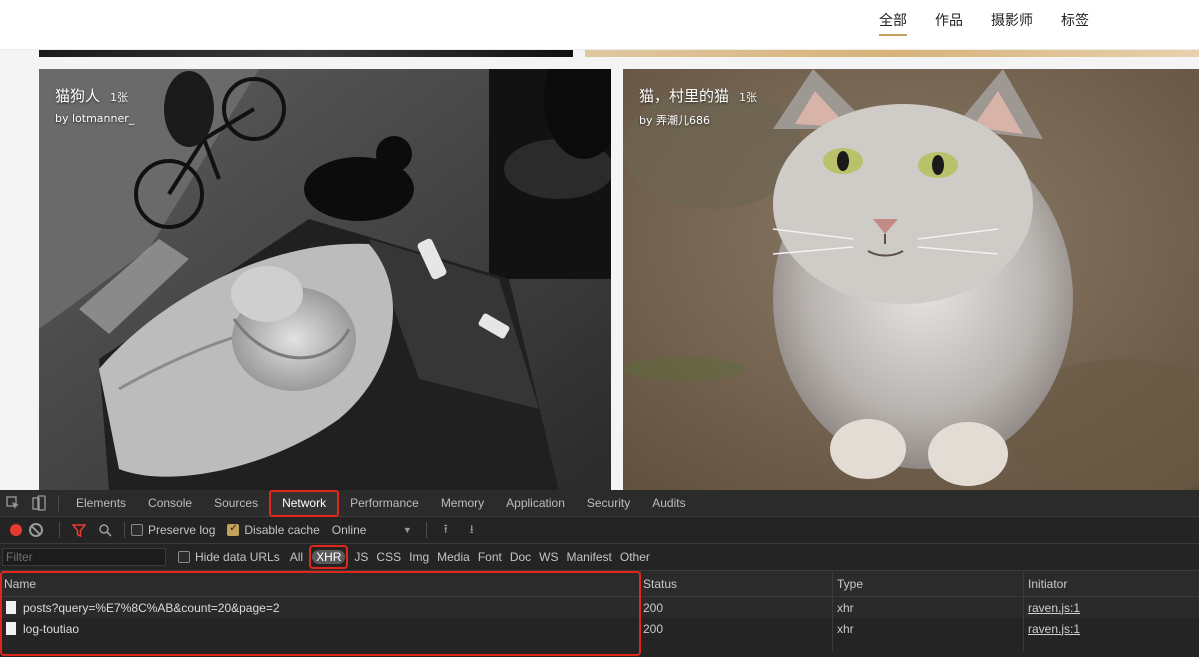 This screenshot has height=657, width=1199. I want to click on site-nav: 全部 作品 摄影师 标签, so click(984, 23).